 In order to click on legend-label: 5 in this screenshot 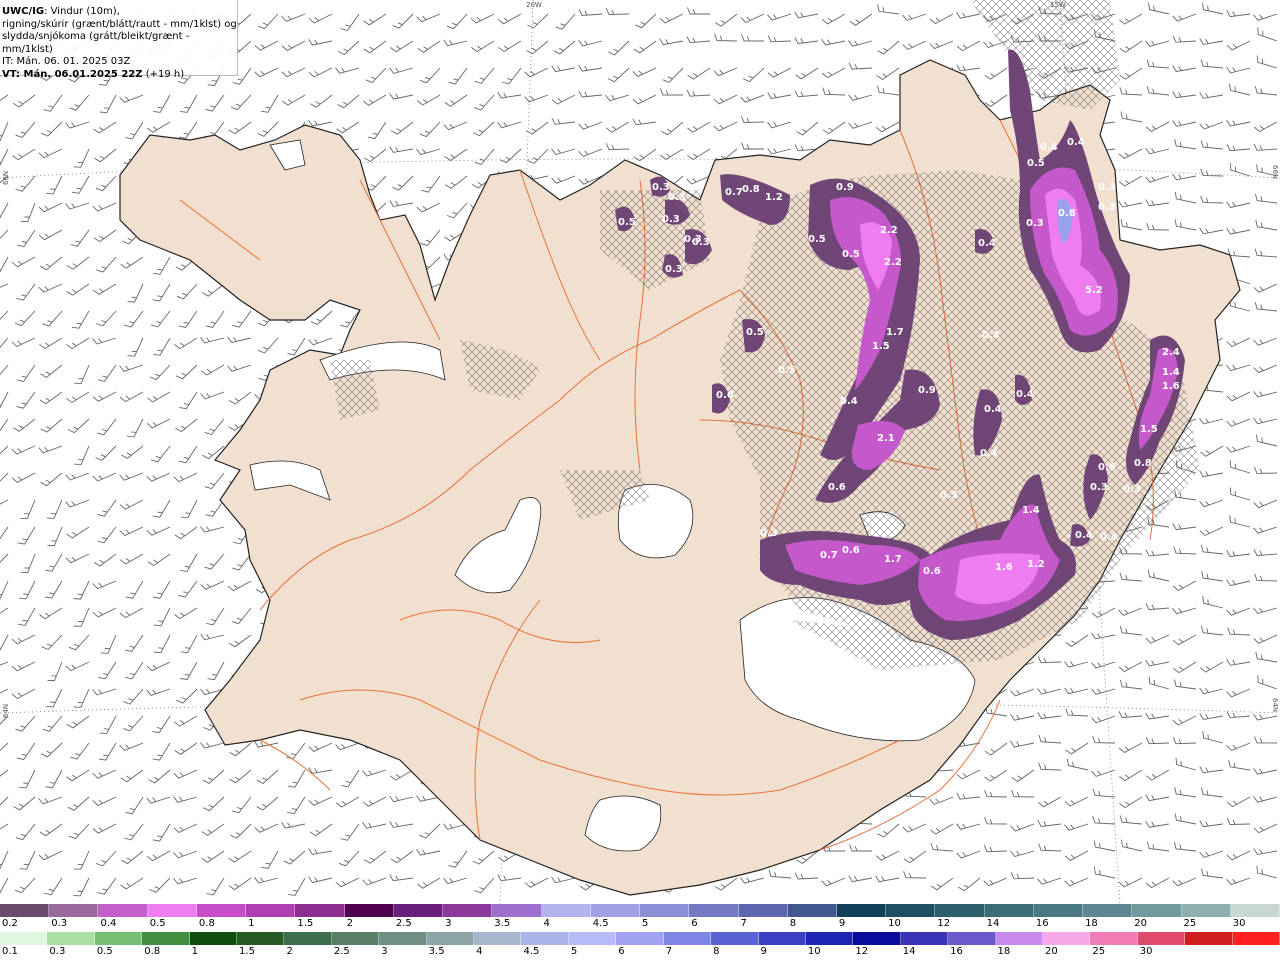, I will do `click(645, 923)`.